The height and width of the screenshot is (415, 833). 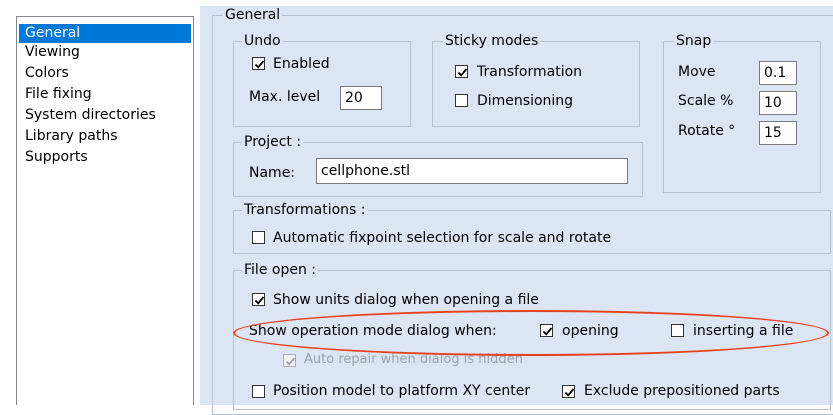 What do you see at coordinates (778, 133) in the screenshot?
I see `snap-rotate-input` at bounding box center [778, 133].